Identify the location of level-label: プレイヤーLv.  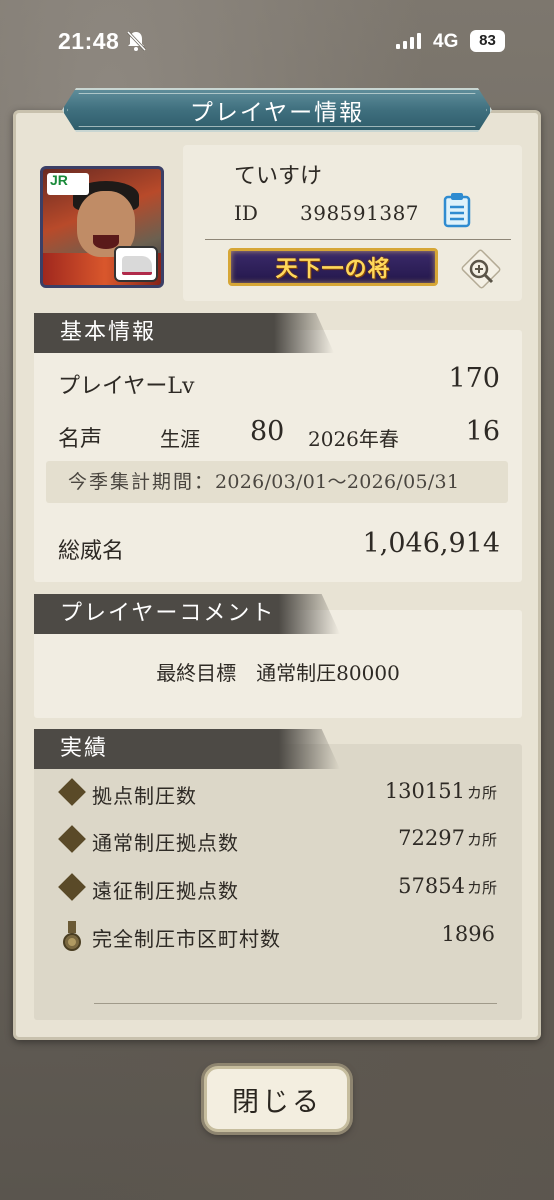
(126, 386).